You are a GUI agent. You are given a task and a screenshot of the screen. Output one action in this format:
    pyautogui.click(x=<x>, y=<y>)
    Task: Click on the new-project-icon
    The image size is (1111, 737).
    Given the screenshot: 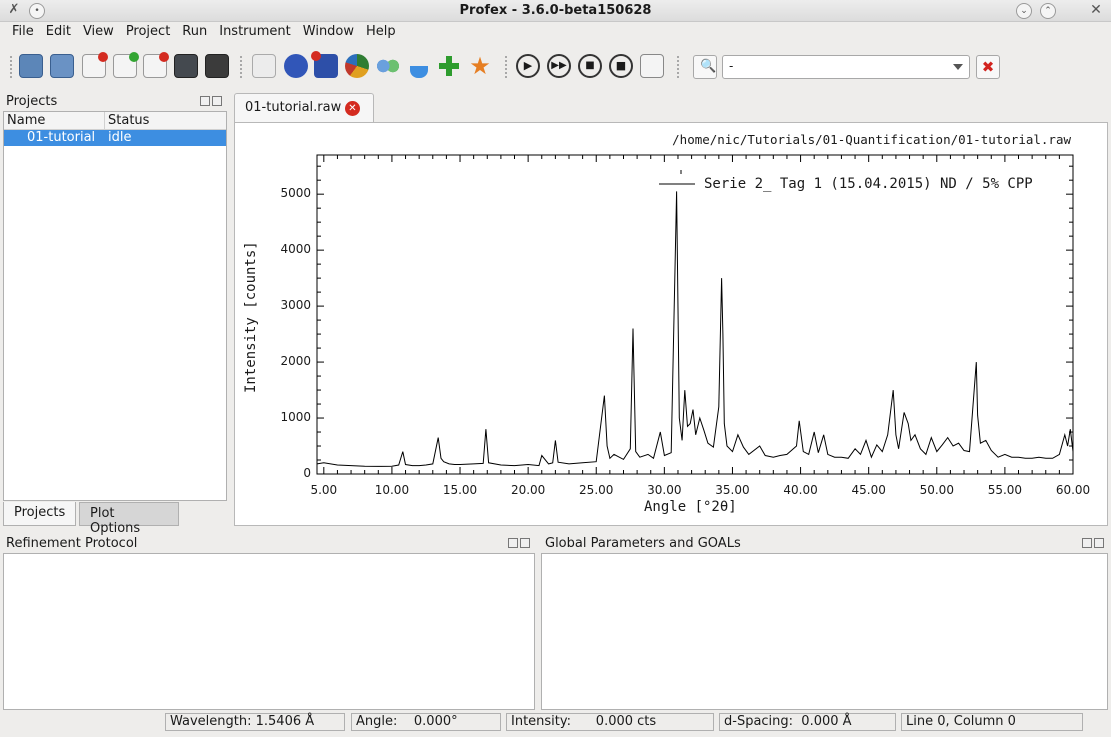 What is the action you would take?
    pyautogui.click(x=31, y=66)
    